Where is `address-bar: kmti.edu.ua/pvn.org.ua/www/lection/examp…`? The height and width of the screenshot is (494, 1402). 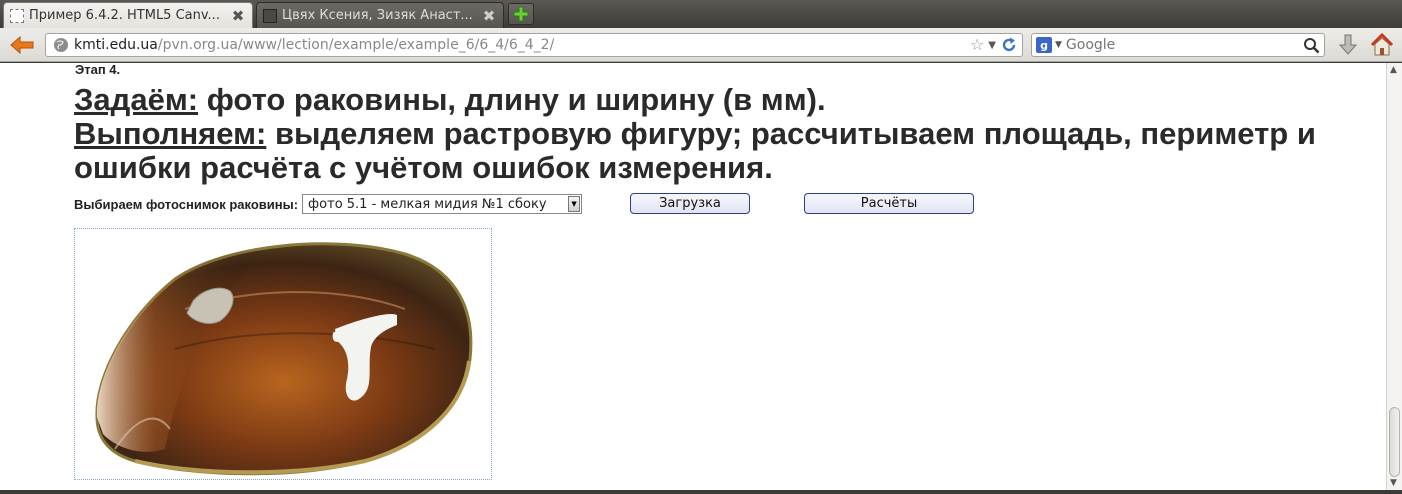
address-bar: kmti.edu.ua/pvn.org.ua/www/lection/examp… is located at coordinates (534, 45).